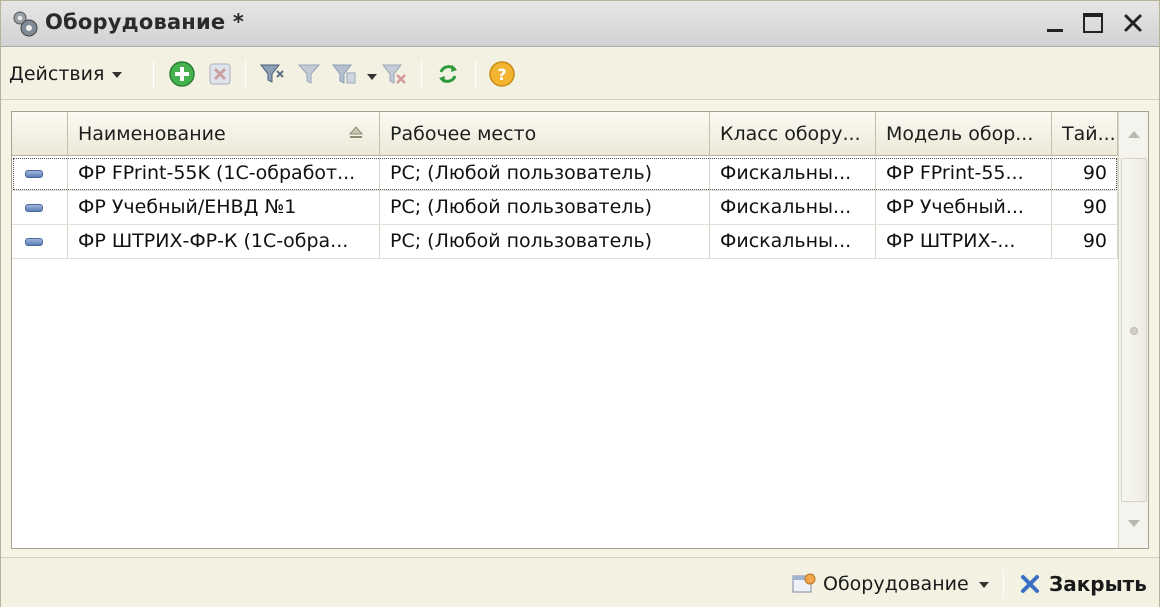  I want to click on sort-ascending-icon, so click(356, 132).